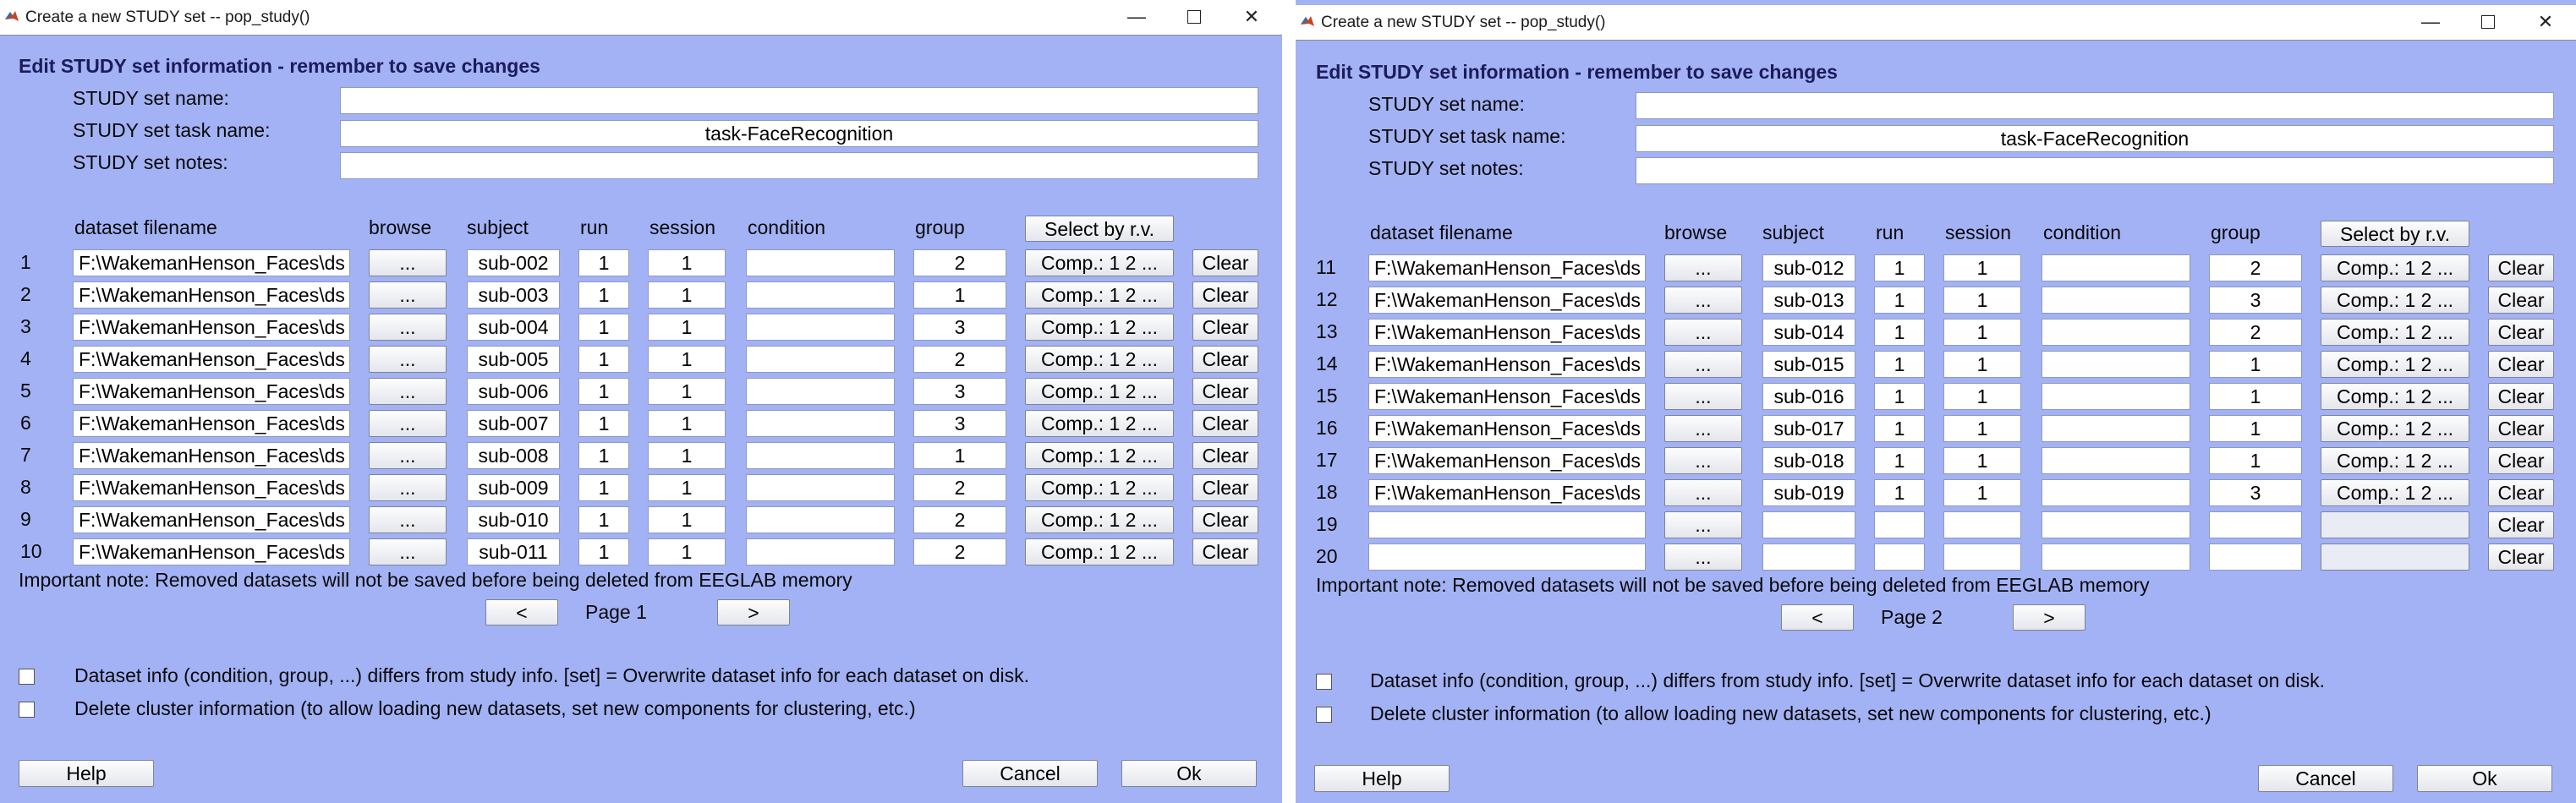  I want to click on subject-input, so click(1808, 558).